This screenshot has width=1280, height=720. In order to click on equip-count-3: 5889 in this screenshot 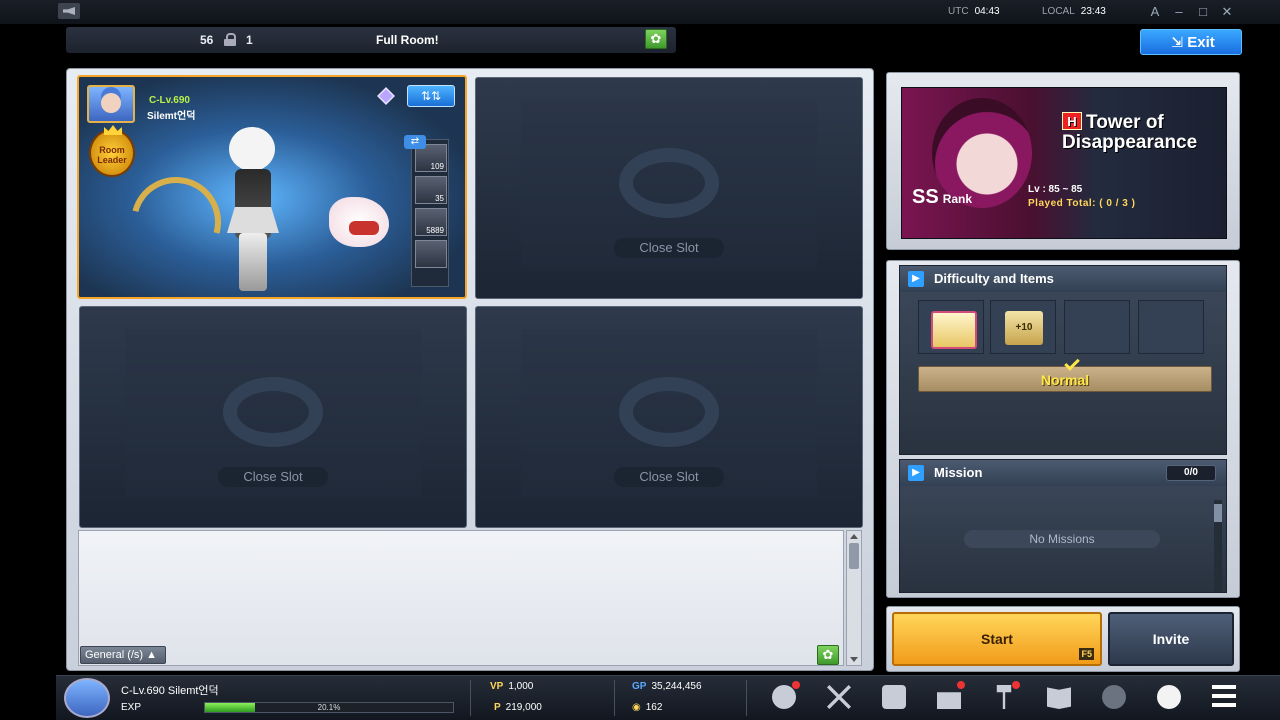, I will do `click(435, 230)`.